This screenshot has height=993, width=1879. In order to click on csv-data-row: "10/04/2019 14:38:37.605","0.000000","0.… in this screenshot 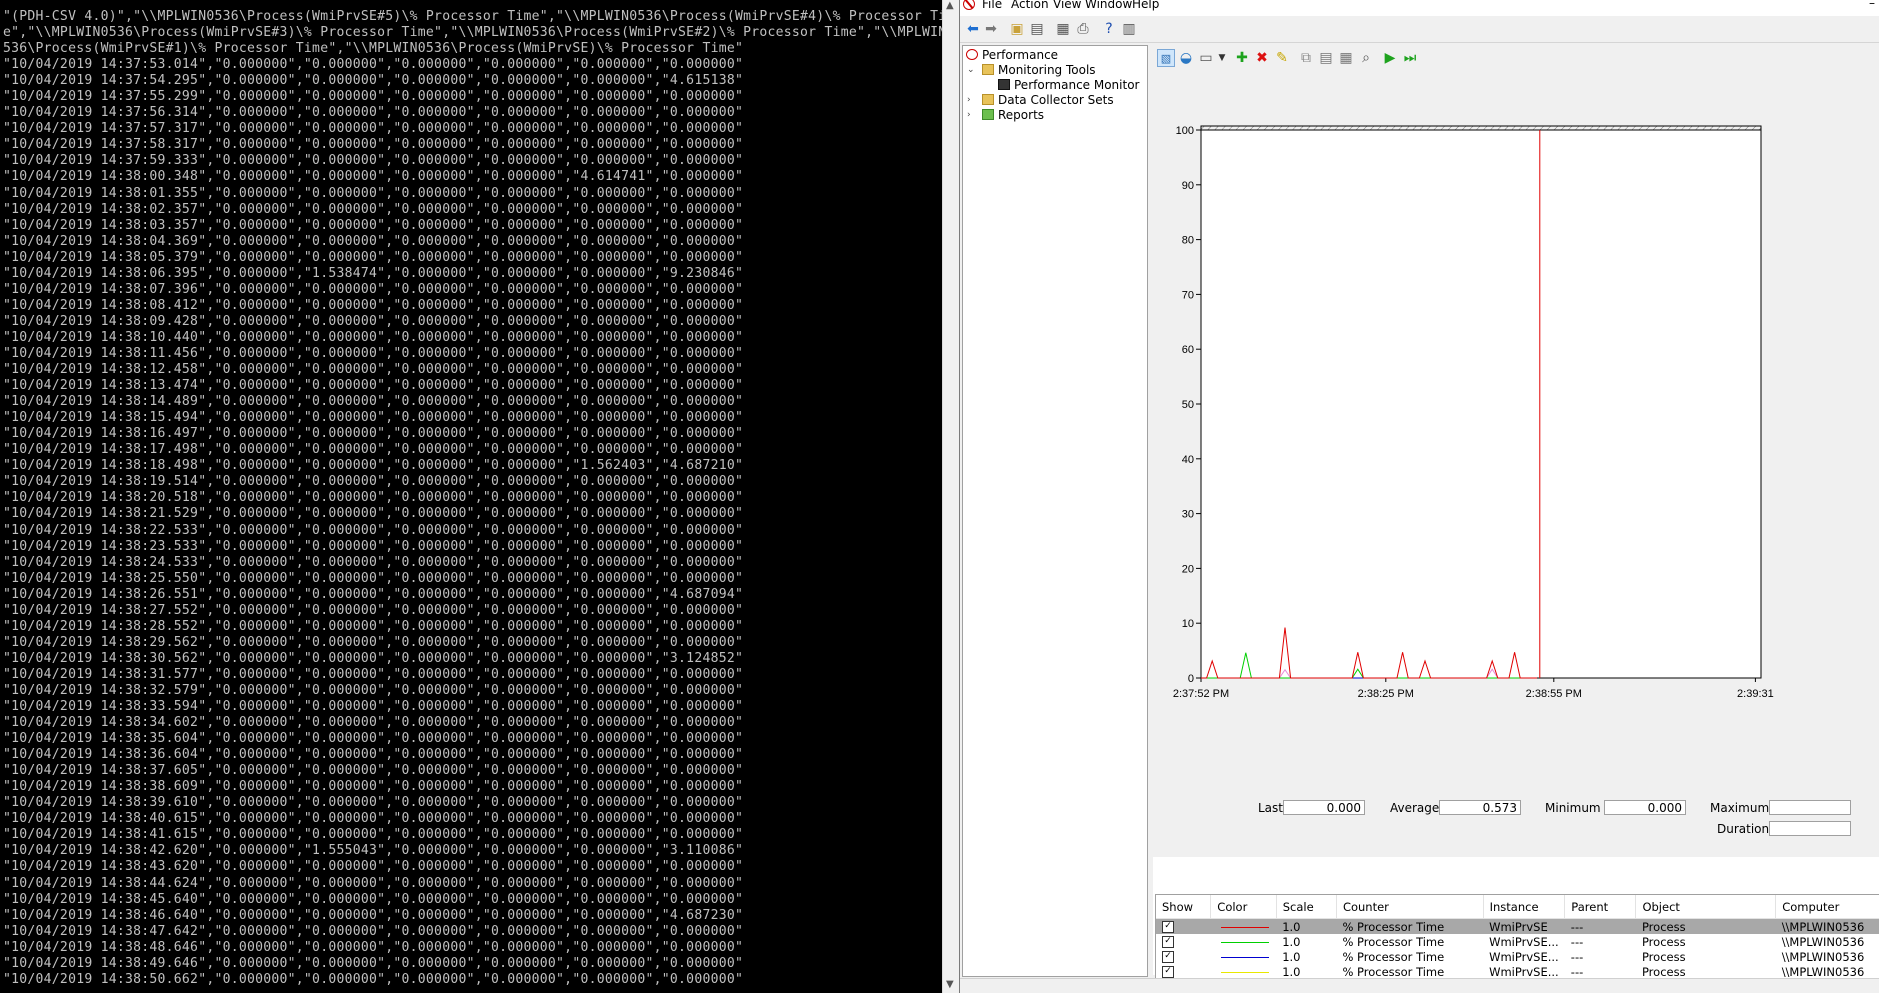, I will do `click(373, 771)`.